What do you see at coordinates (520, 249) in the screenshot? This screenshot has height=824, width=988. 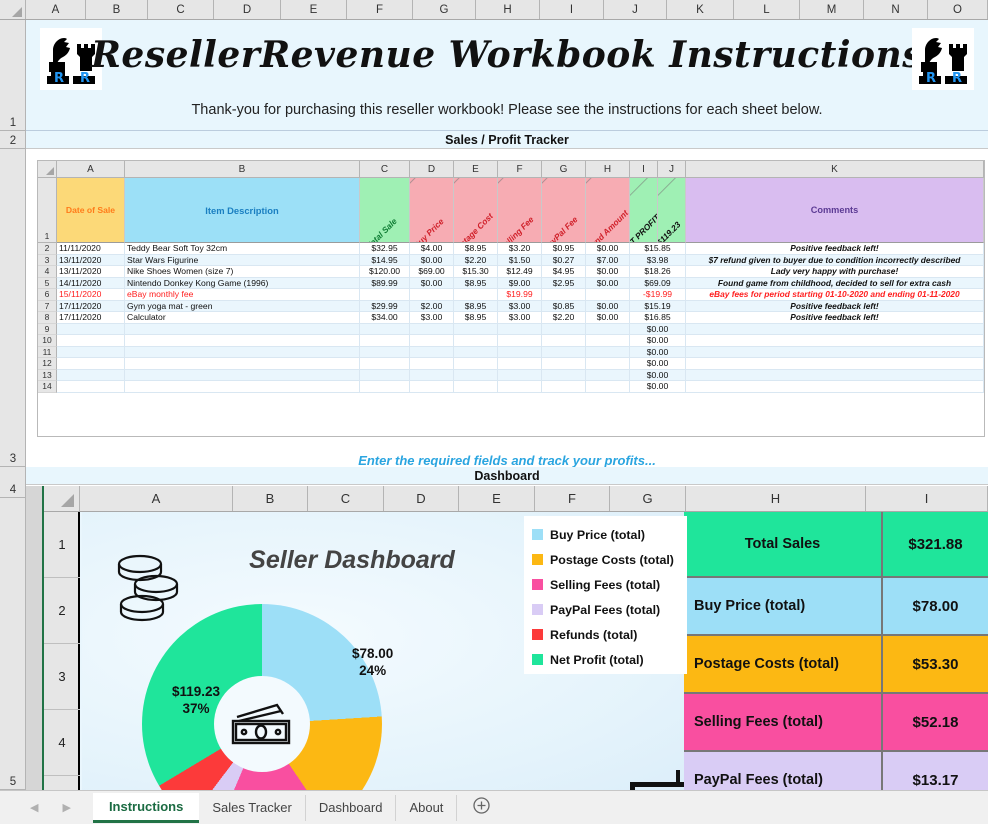 I see `cell-selling: $3.20` at bounding box center [520, 249].